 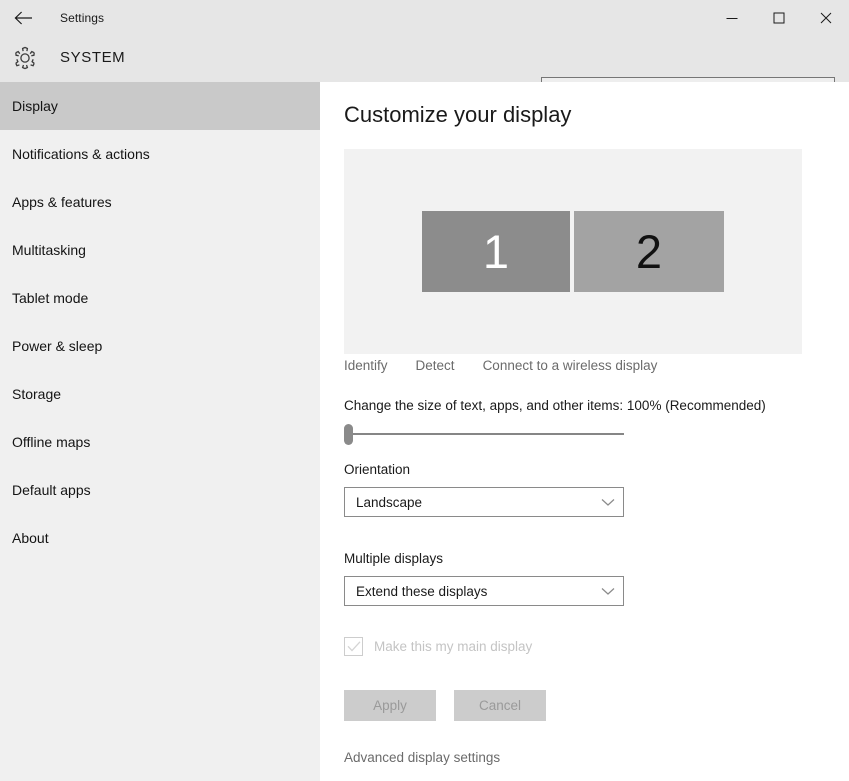 I want to click on checkmark-icon, so click(x=353, y=646).